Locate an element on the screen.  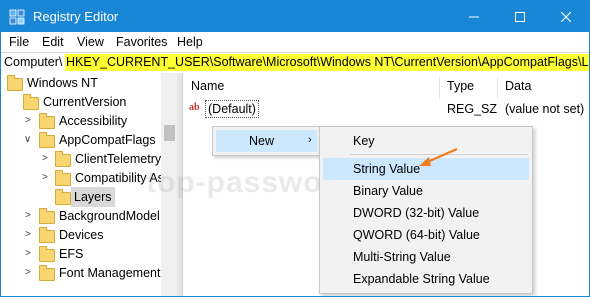
chevron-down-icon: ∨ is located at coordinates (27, 140).